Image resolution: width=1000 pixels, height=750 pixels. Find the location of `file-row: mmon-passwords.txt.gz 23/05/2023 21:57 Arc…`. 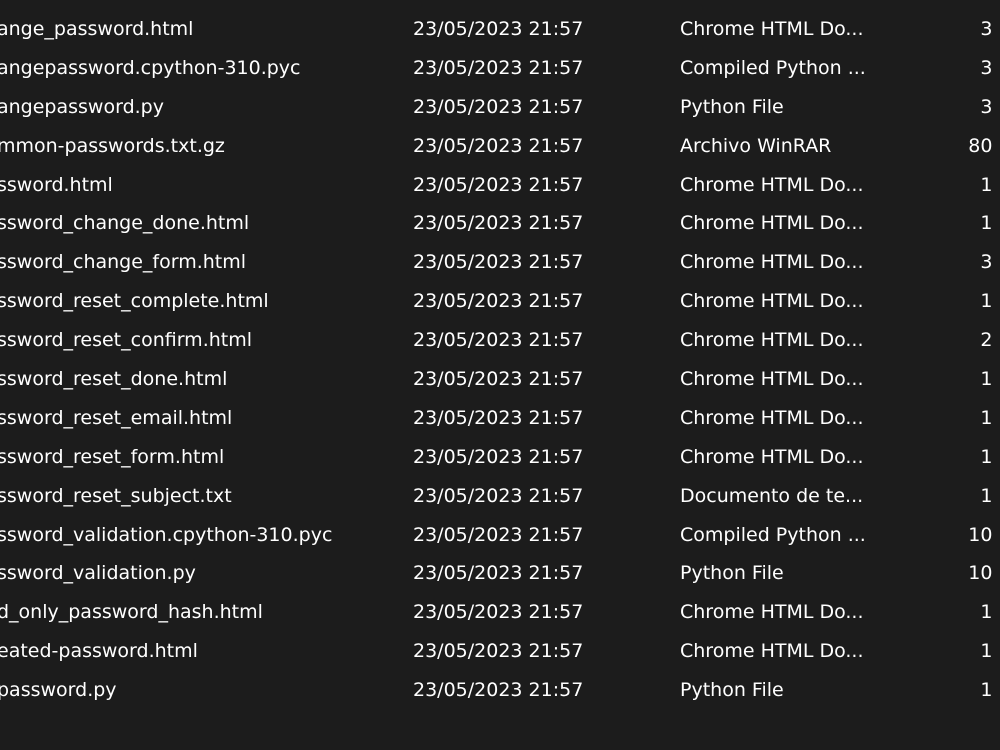

file-row: mmon-passwords.txt.gz 23/05/2023 21:57 Arc… is located at coordinates (500, 146).